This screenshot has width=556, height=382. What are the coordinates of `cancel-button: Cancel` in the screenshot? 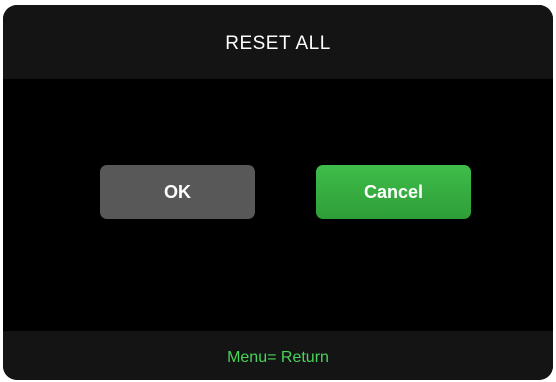 It's located at (393, 192).